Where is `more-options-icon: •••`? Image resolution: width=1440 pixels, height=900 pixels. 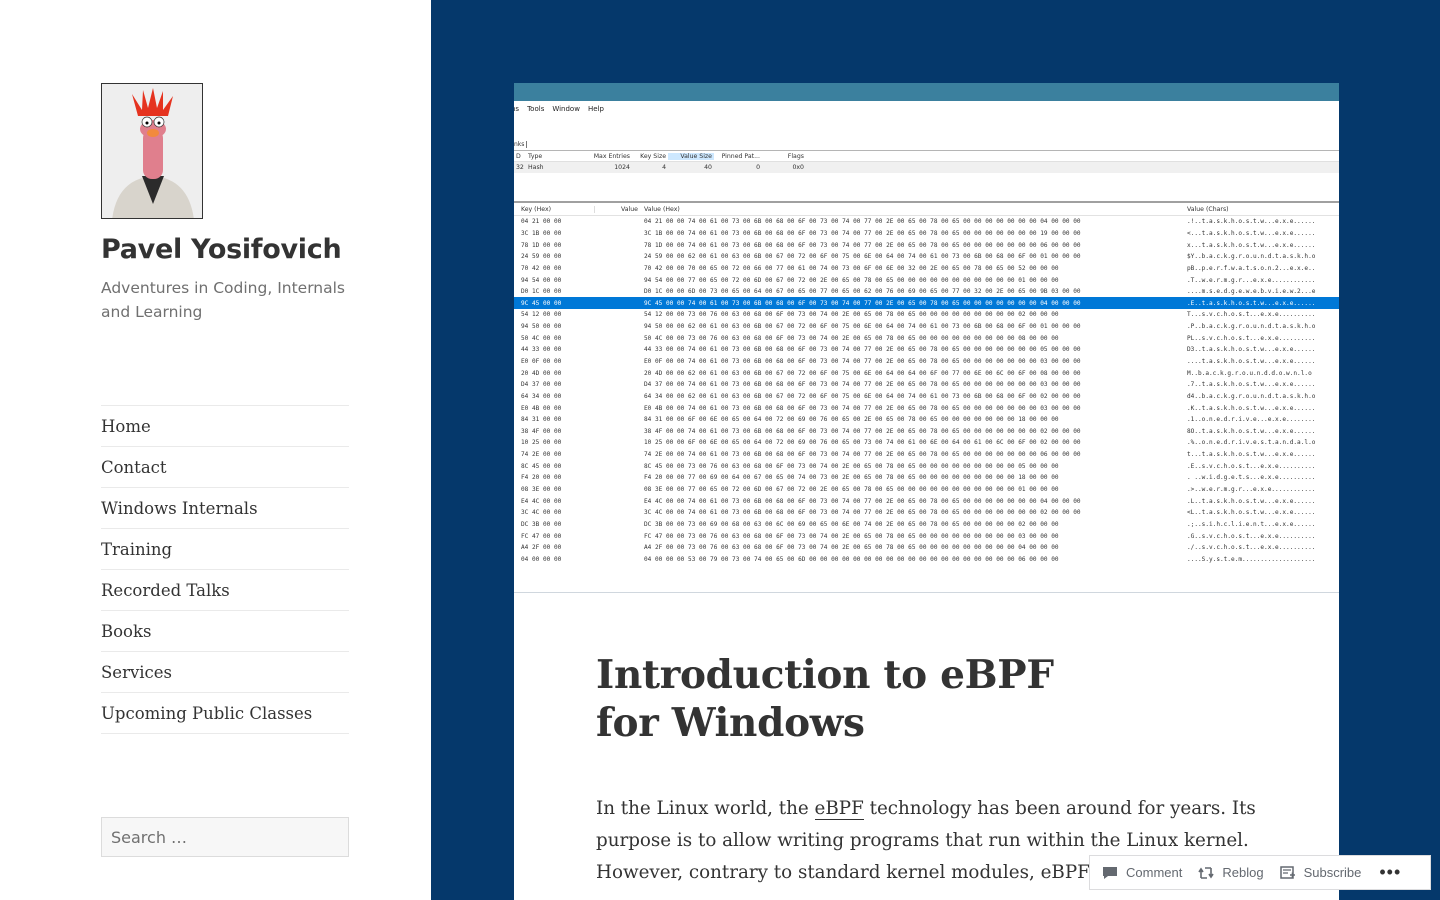 more-options-icon: ••• is located at coordinates (1390, 872).